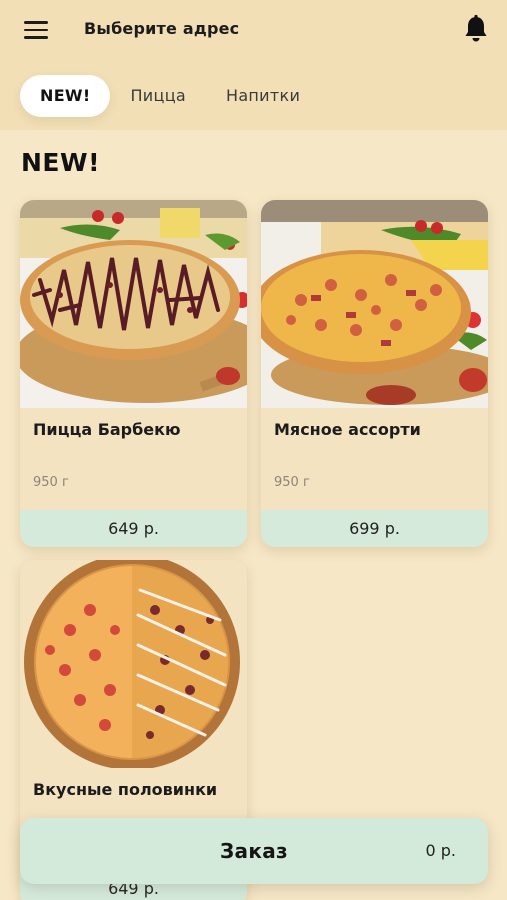  Describe the element at coordinates (347, 429) in the screenshot. I see `product-name: Мясное ассорти` at that location.